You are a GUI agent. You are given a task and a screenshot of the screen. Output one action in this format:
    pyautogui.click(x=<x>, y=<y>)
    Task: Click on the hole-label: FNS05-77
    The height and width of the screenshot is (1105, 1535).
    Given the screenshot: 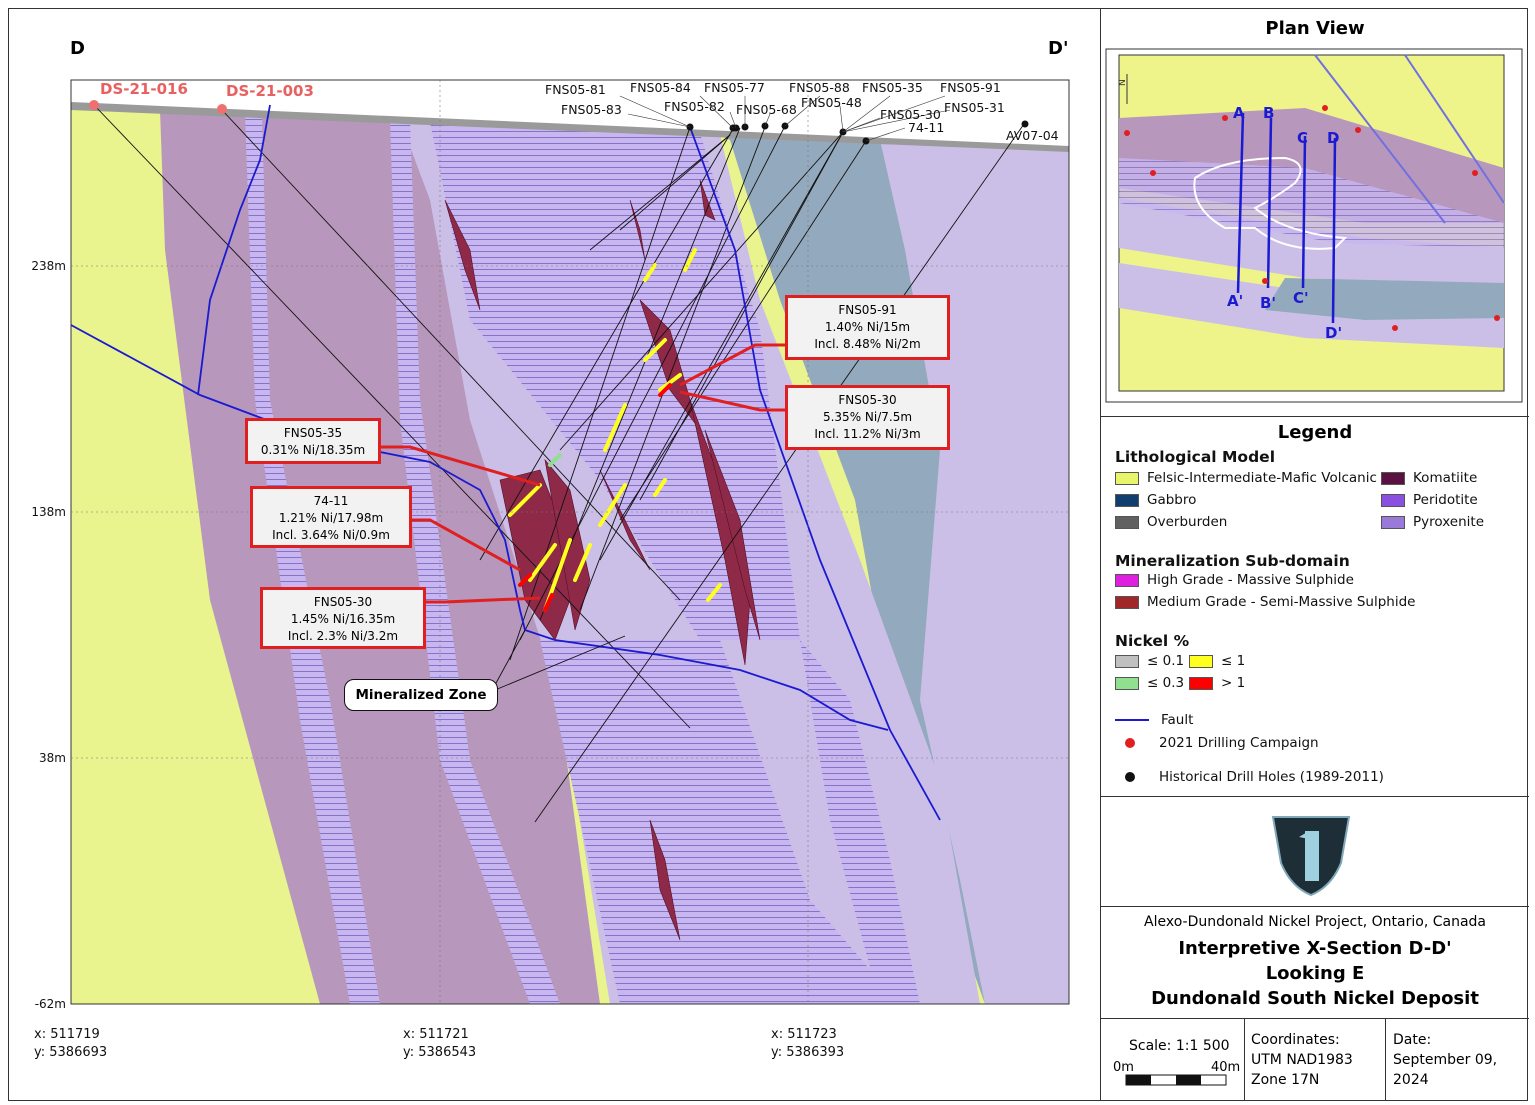 What is the action you would take?
    pyautogui.click(x=734, y=87)
    